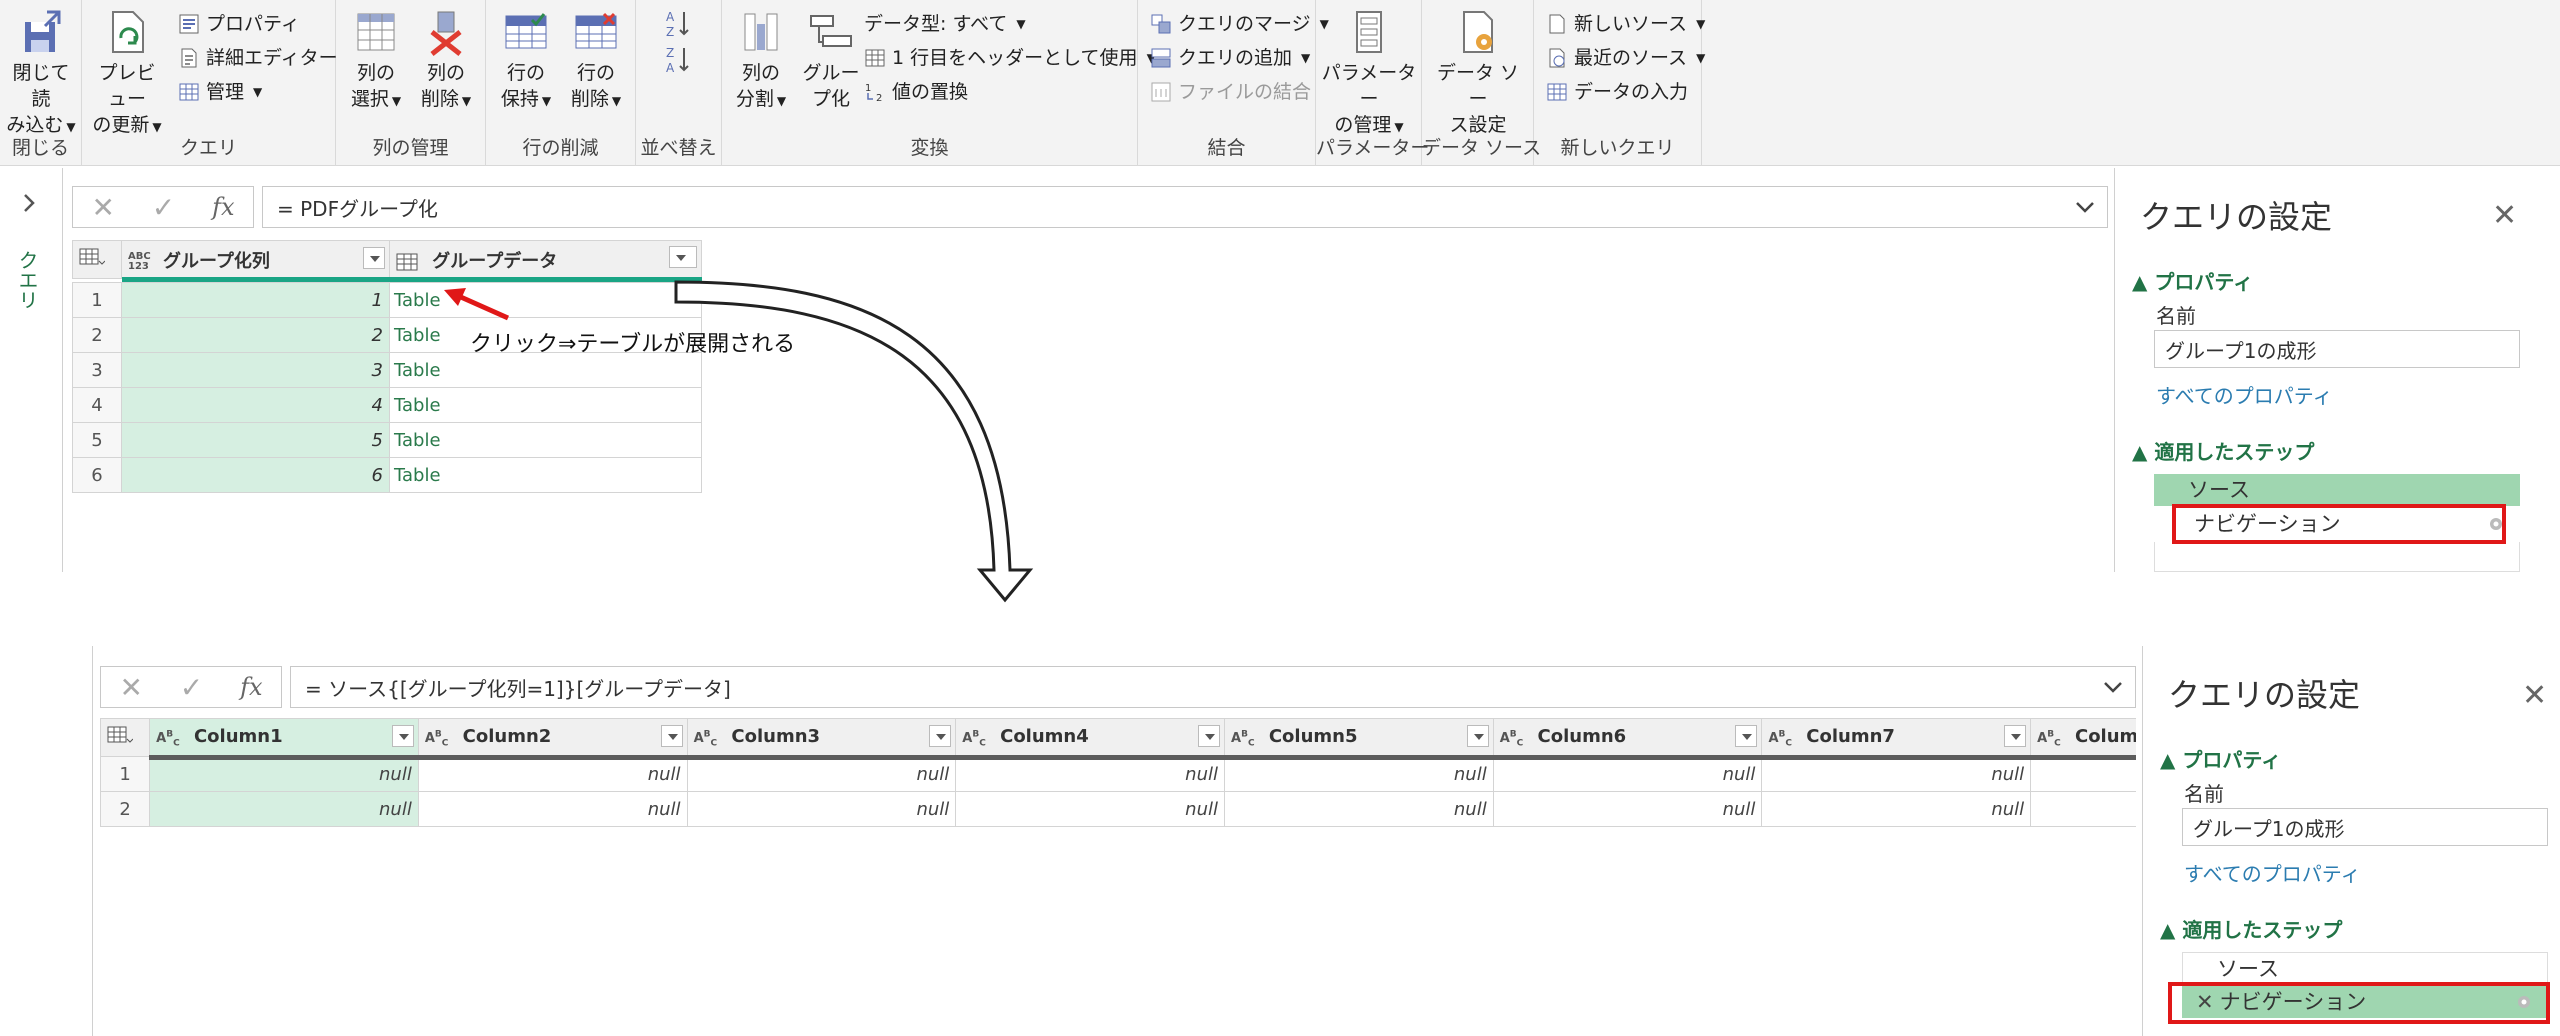  What do you see at coordinates (1627, 737) in the screenshot?
I see `column-header-column6: ABC Column6` at bounding box center [1627, 737].